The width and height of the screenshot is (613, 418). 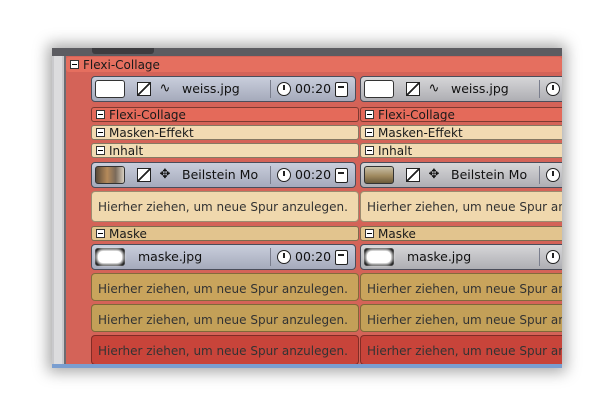 I want to click on timeline-bottom-bar, so click(x=307, y=366).